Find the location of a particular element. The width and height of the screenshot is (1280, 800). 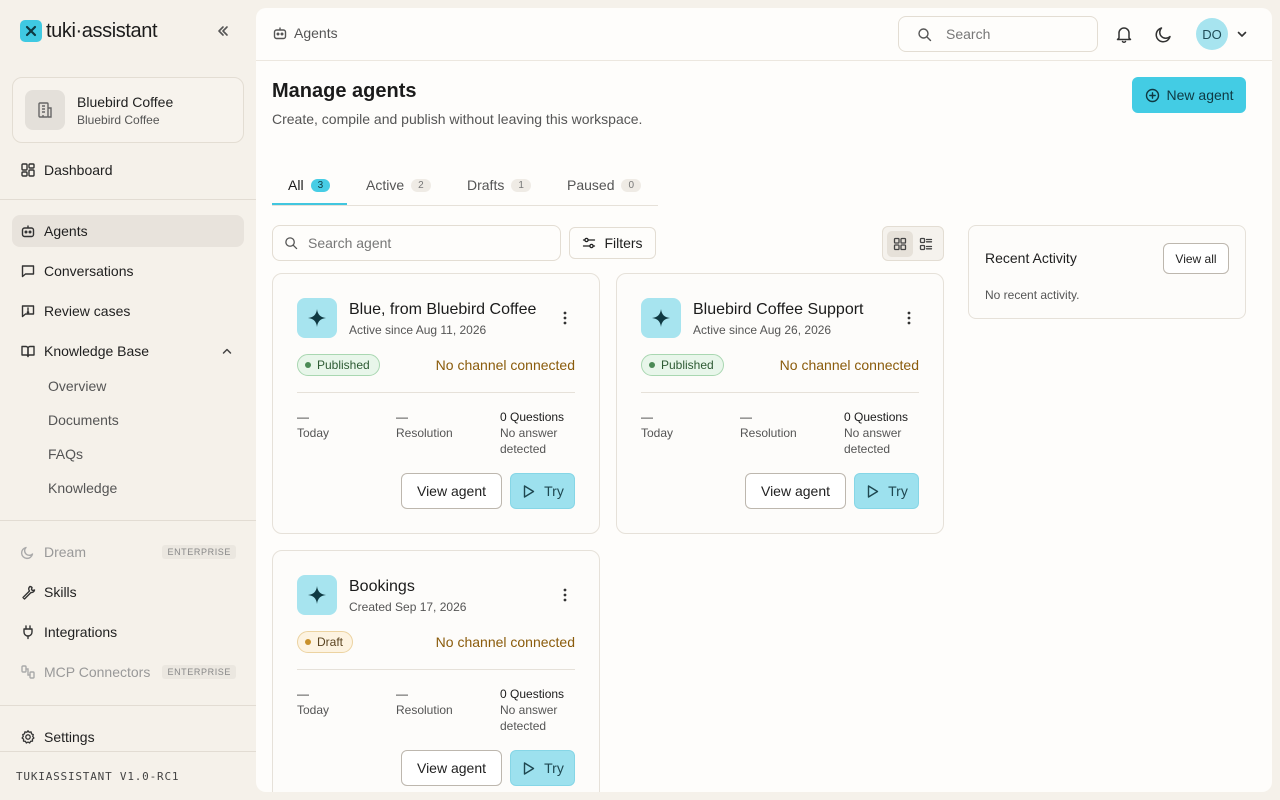

new-agent-button: New agent is located at coordinates (1189, 95).